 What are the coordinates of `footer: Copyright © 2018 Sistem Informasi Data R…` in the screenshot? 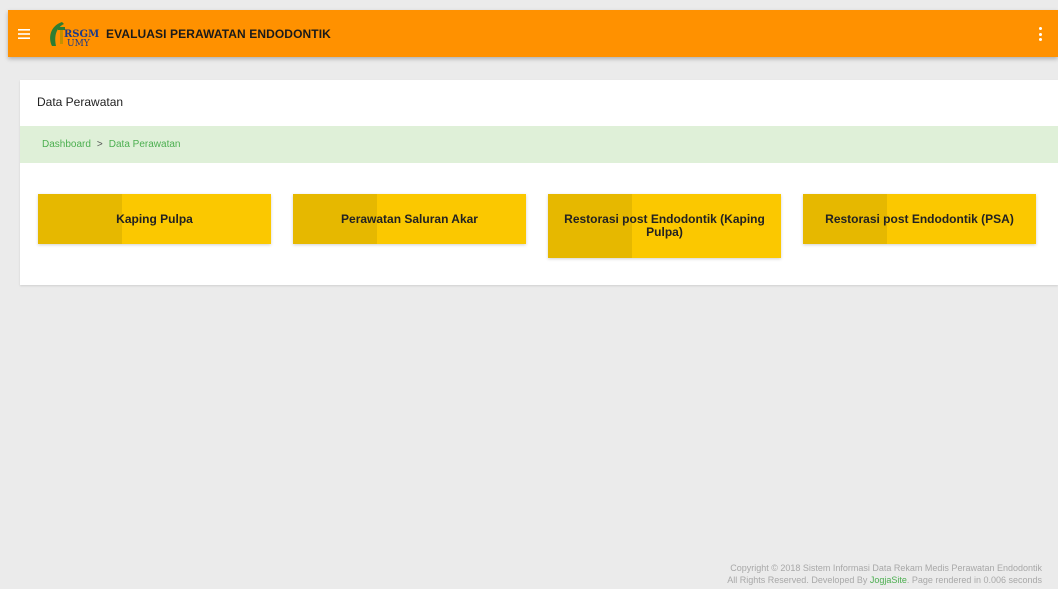 It's located at (884, 574).